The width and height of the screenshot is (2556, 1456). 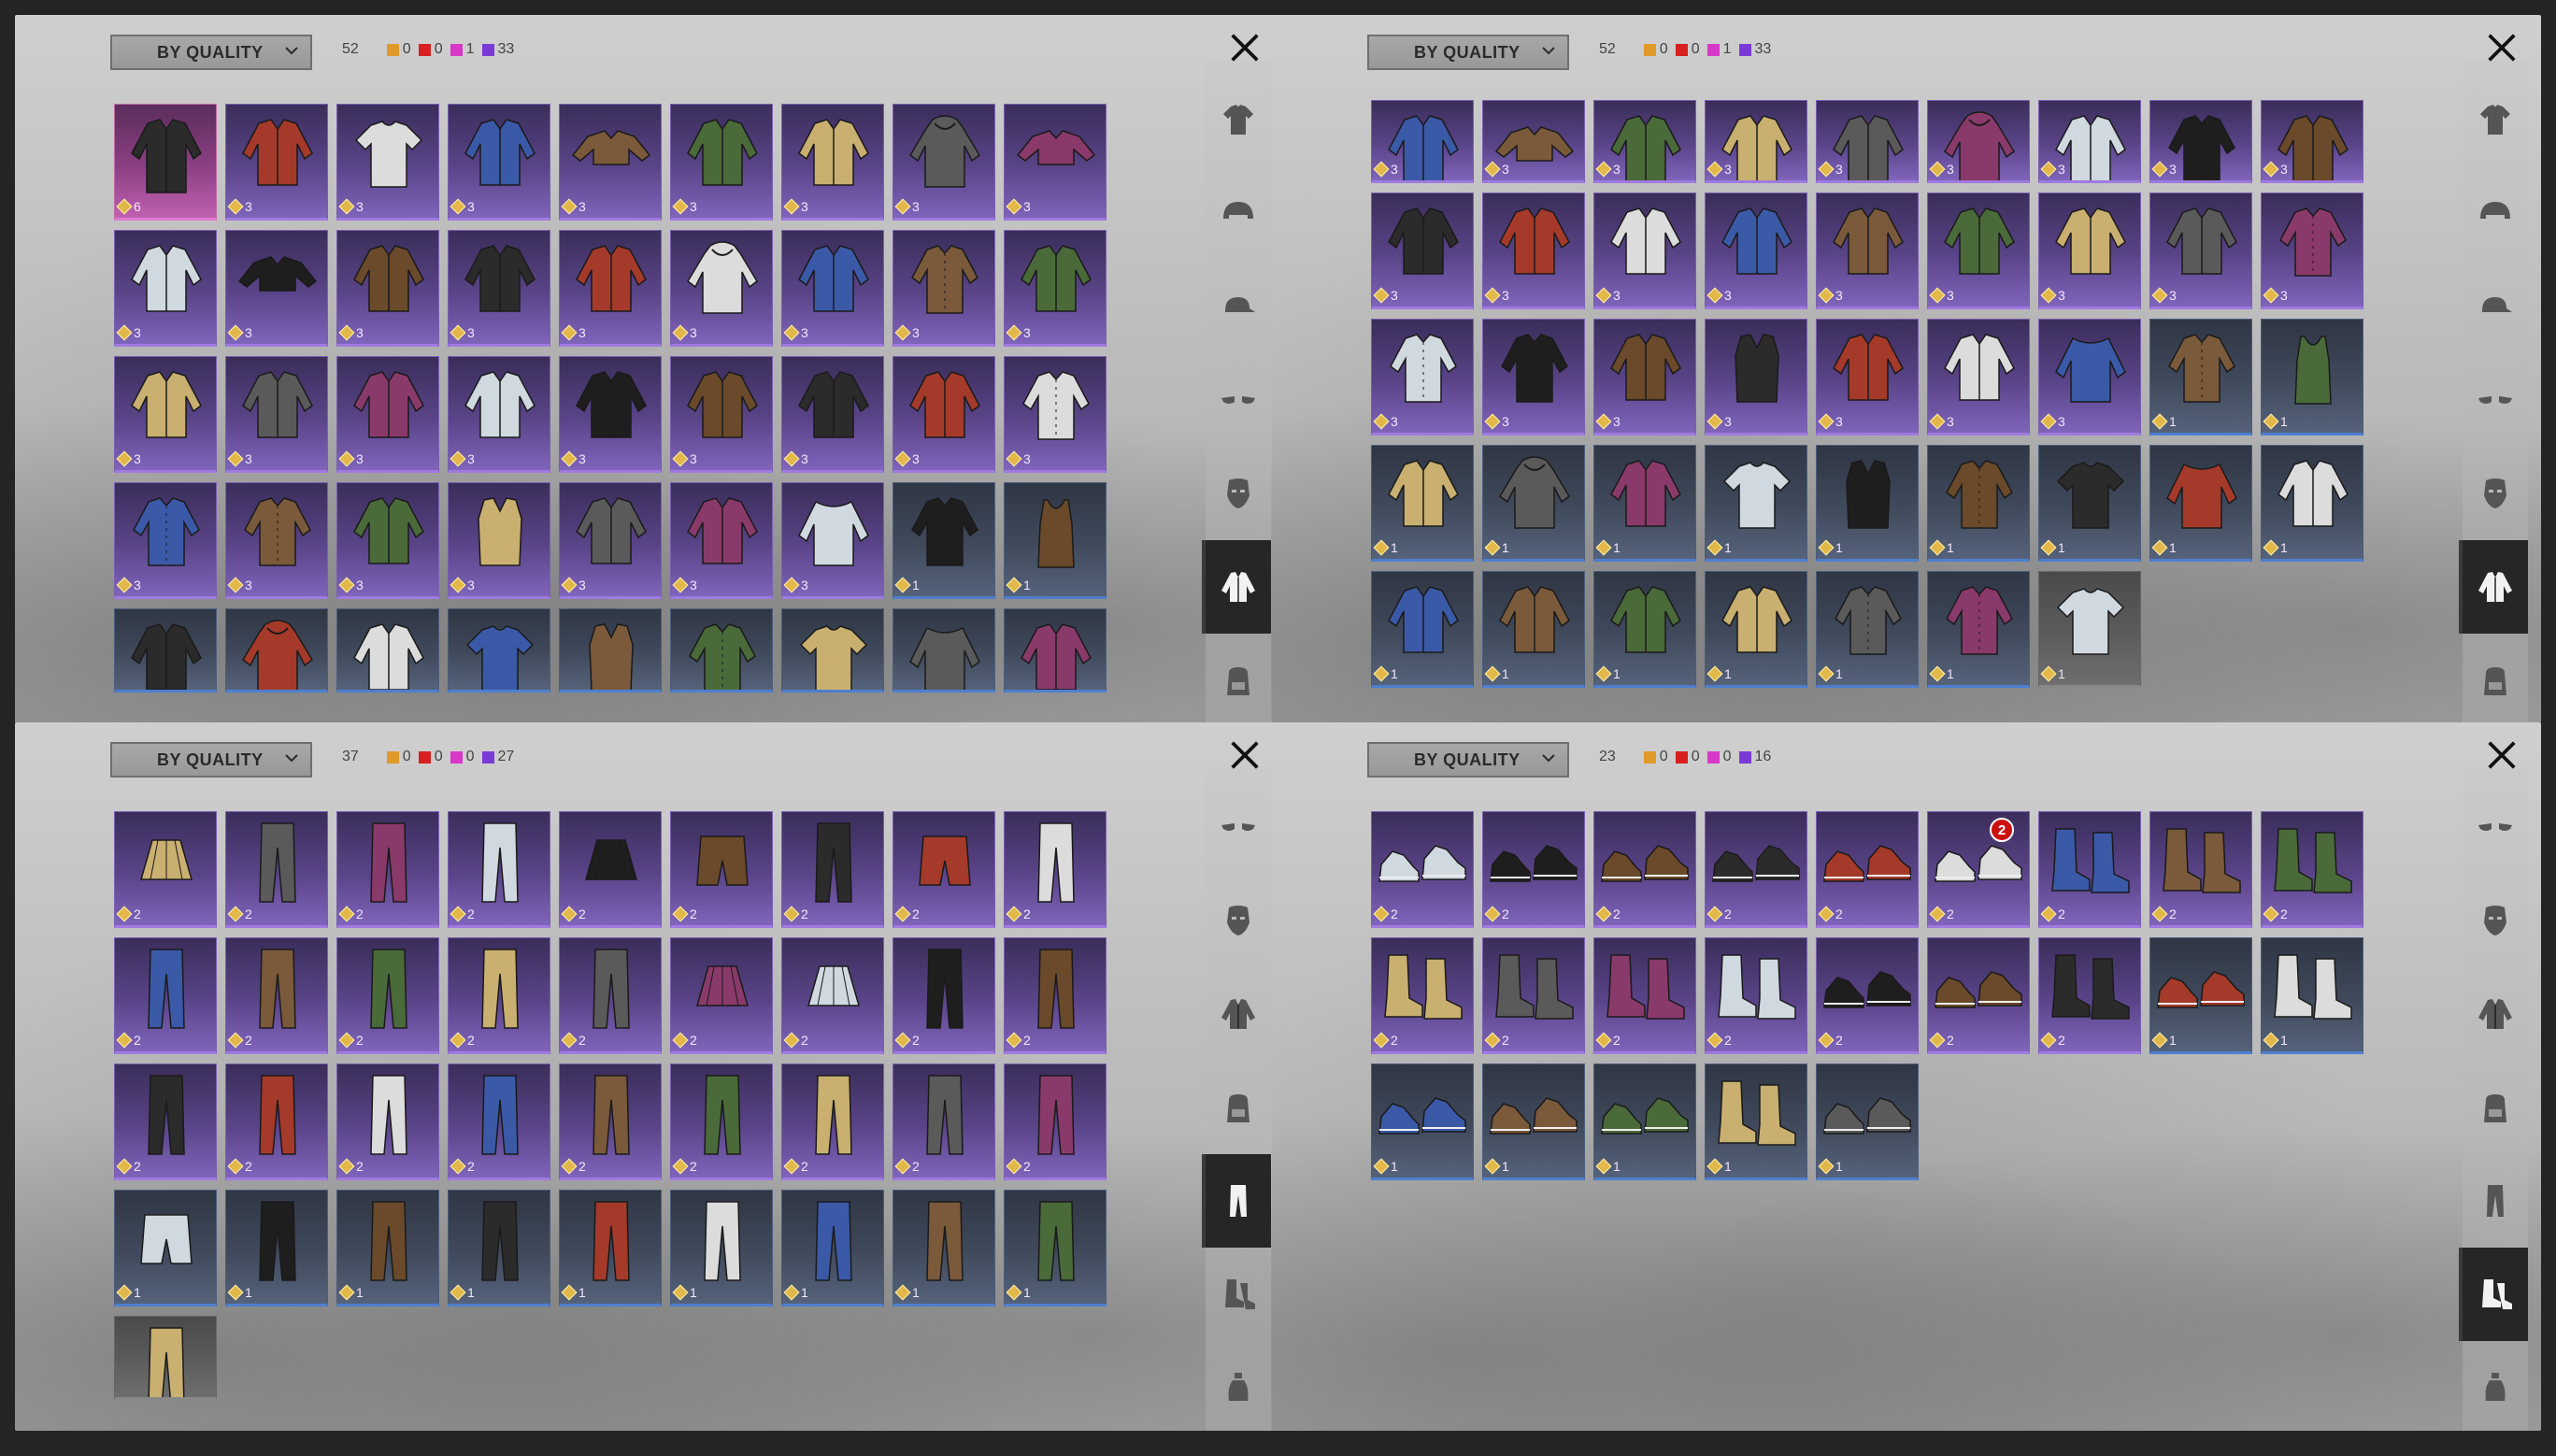 I want to click on category-tab-pants, so click(x=1236, y=1201).